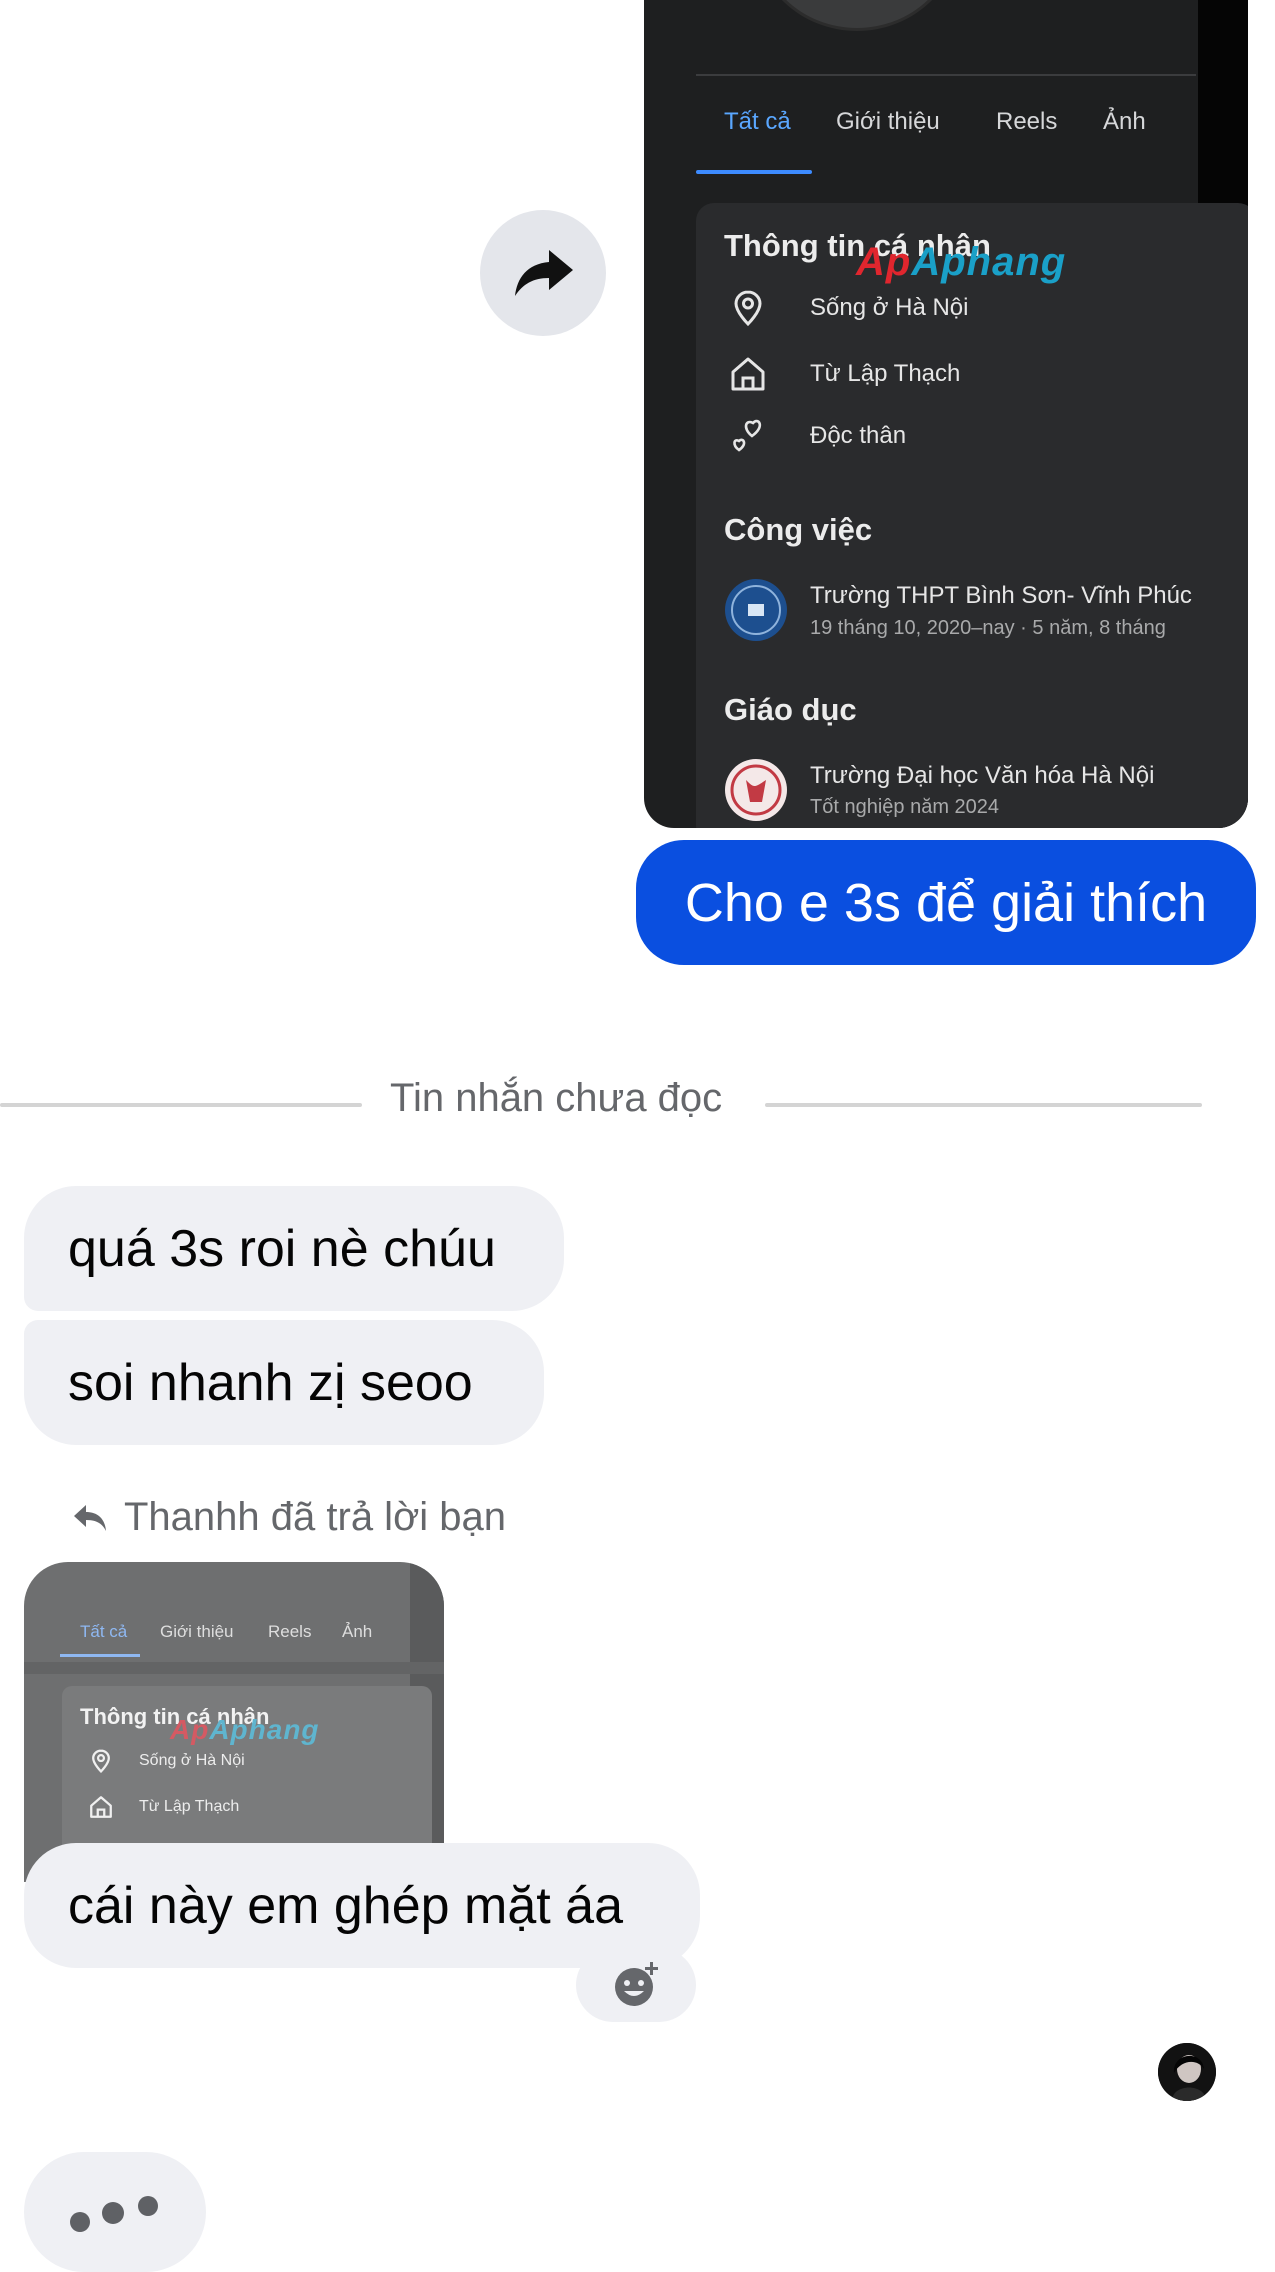  What do you see at coordinates (757, 121) in the screenshot?
I see `tab-all: Tất cả` at bounding box center [757, 121].